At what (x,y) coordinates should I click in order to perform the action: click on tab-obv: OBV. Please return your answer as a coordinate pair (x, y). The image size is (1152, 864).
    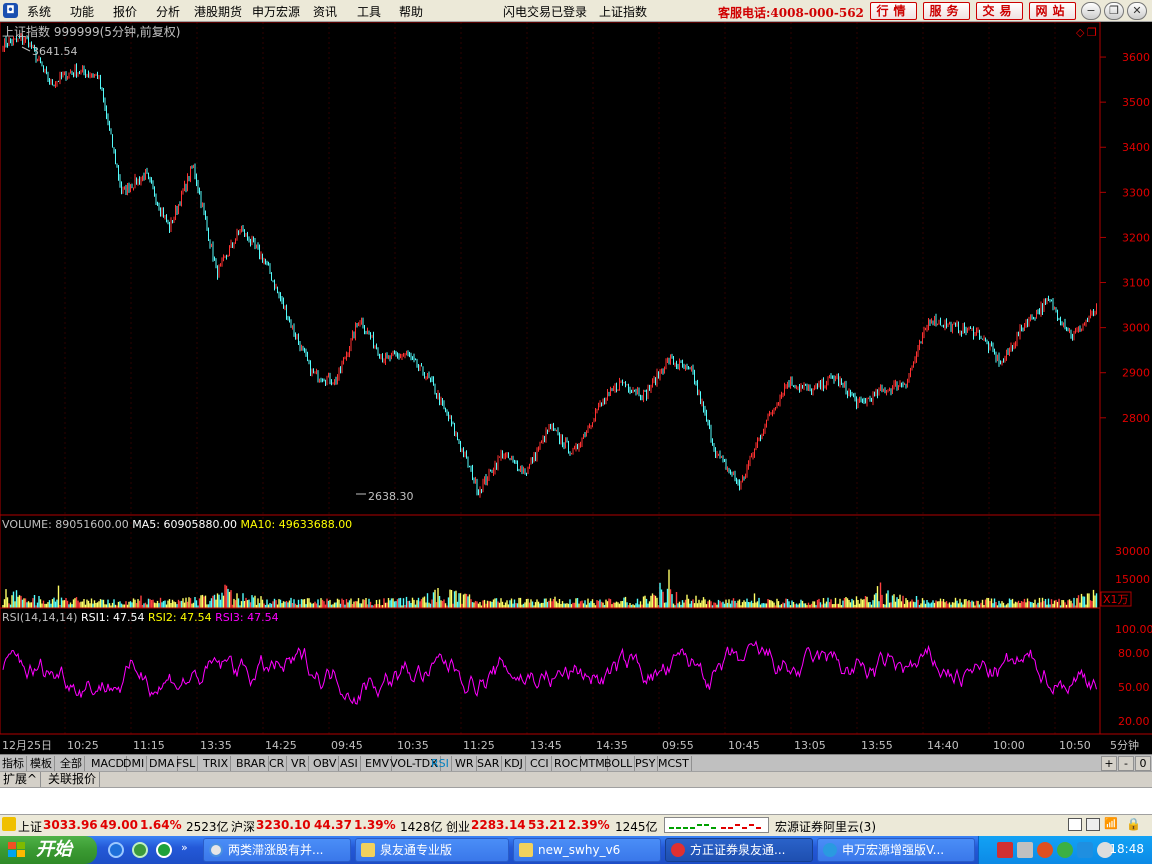
    Looking at the image, I should click on (325, 763).